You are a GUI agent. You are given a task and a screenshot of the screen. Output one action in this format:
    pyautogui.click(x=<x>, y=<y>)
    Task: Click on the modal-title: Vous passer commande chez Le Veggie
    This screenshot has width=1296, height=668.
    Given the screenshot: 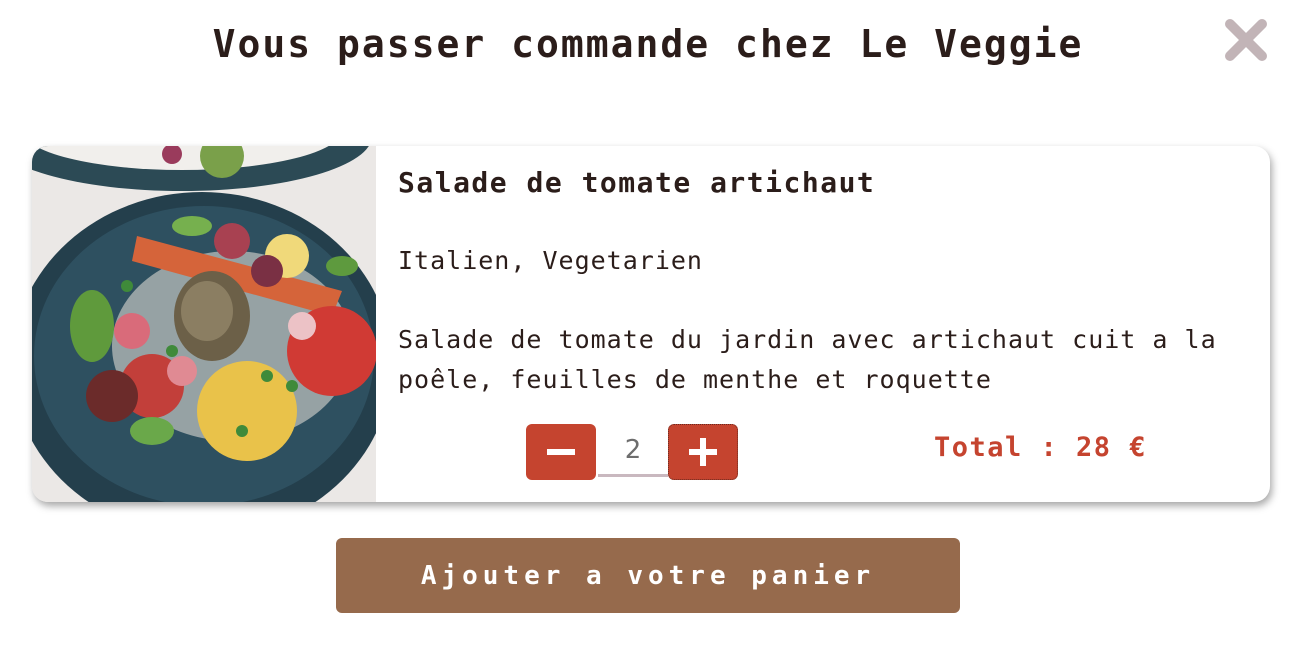 What is the action you would take?
    pyautogui.click(x=648, y=44)
    